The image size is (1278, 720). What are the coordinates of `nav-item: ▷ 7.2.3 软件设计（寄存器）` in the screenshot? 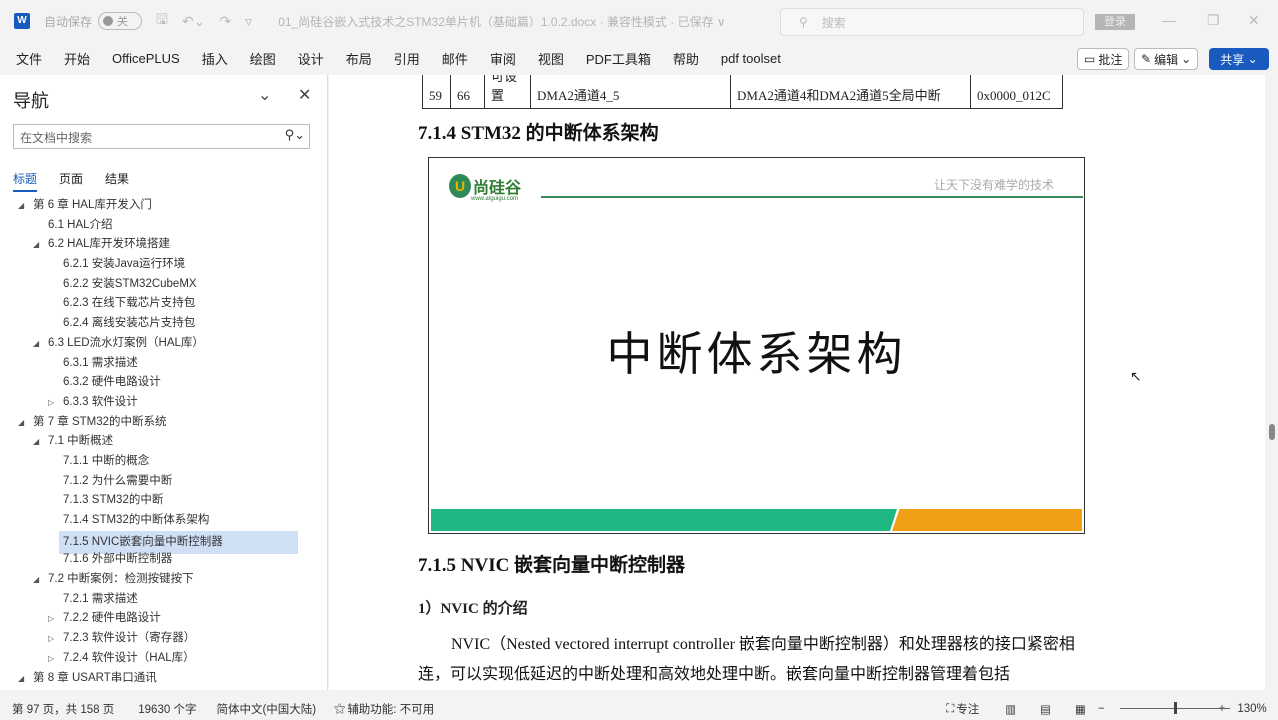 It's located at (164, 639).